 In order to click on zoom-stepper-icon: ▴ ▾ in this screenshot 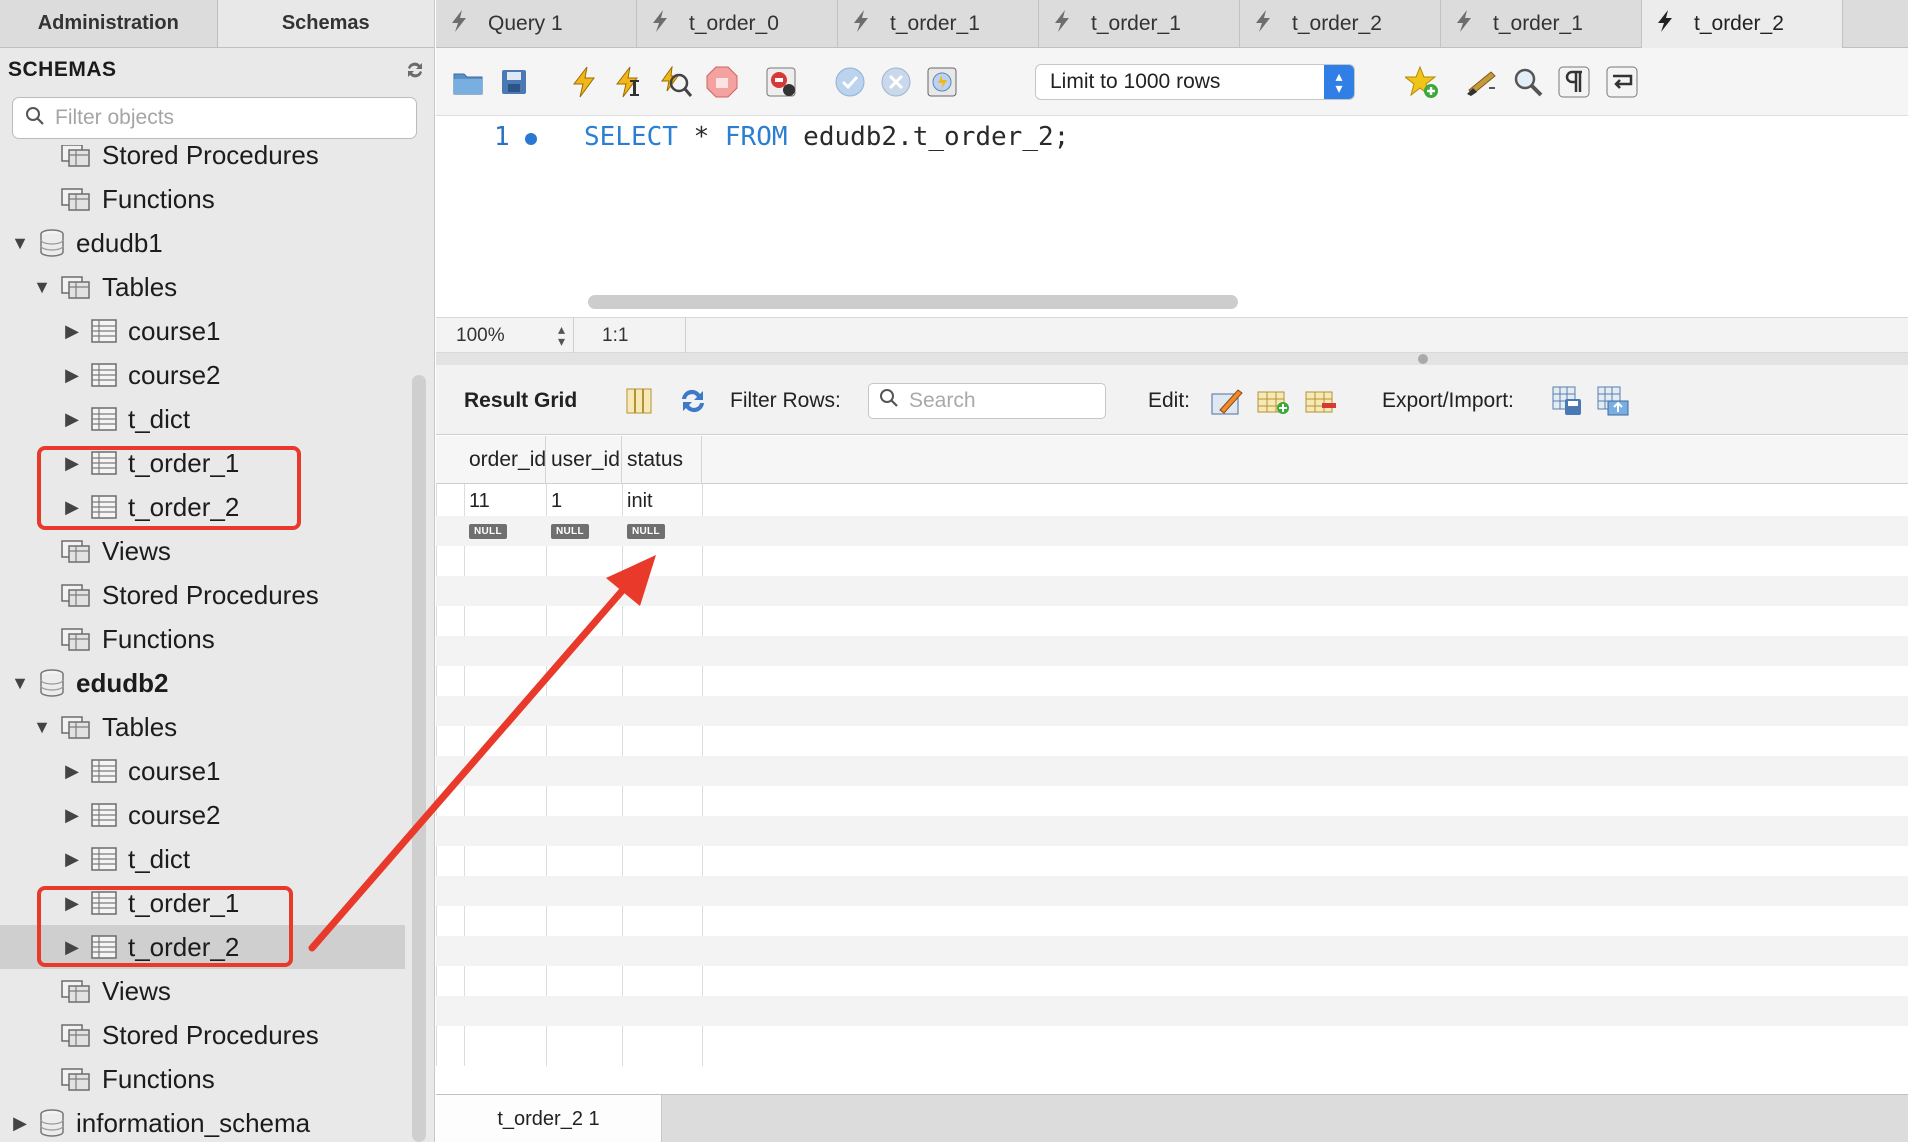, I will do `click(561, 335)`.